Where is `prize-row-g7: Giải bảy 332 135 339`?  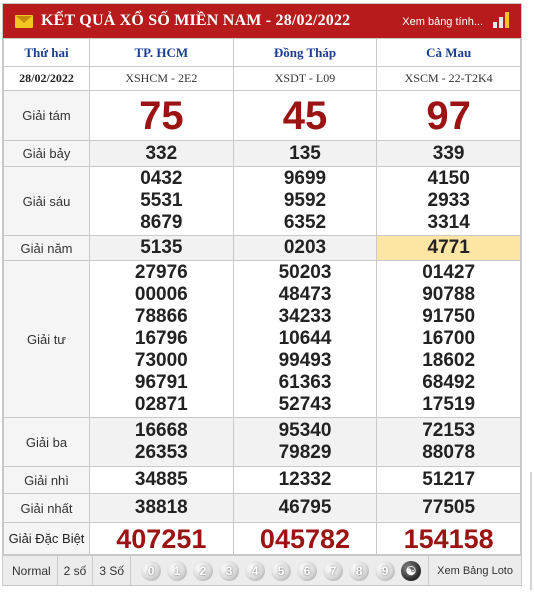 prize-row-g7: Giải bảy 332 135 339 is located at coordinates (262, 153).